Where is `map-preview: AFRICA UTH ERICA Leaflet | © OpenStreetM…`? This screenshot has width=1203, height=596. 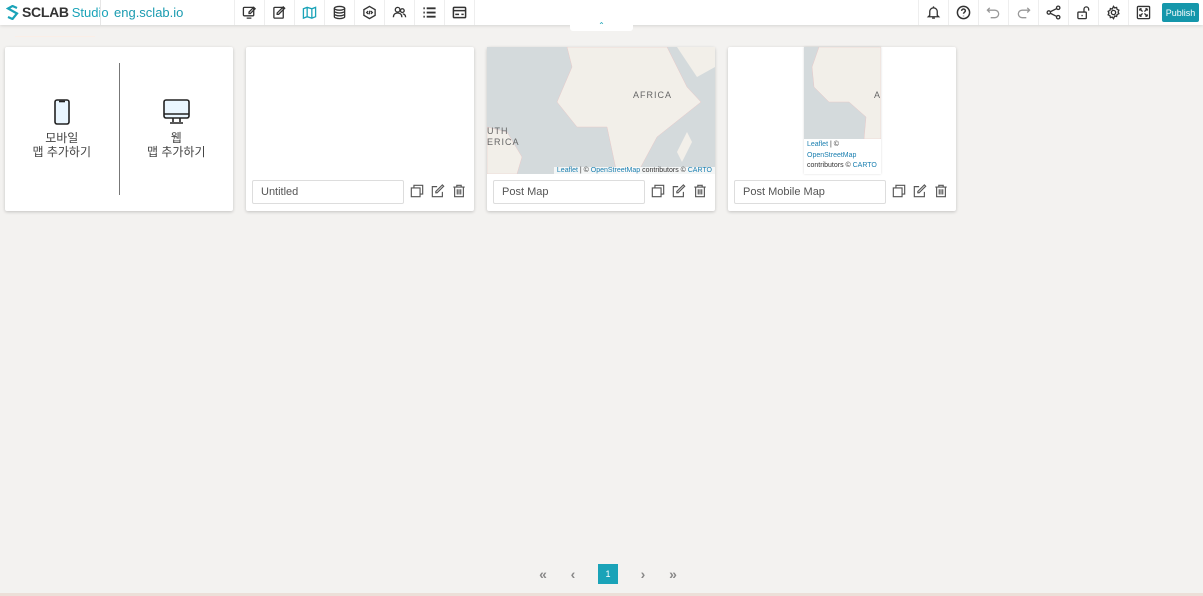
map-preview: AFRICA UTH ERICA Leaflet | © OpenStreetM… is located at coordinates (601, 110).